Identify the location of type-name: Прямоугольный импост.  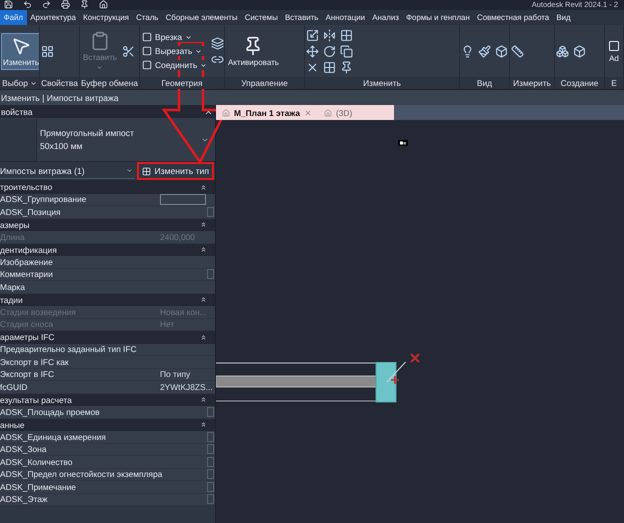
(87, 133).